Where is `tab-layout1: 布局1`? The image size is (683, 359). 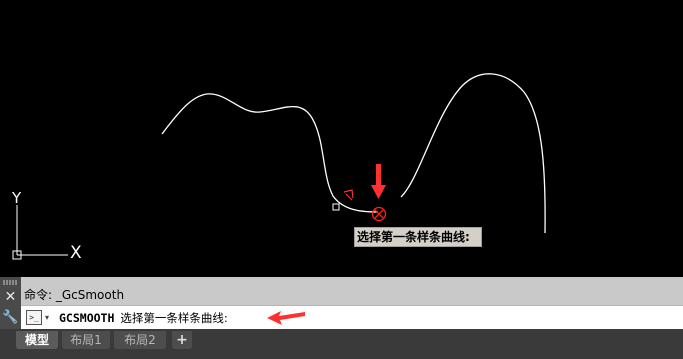
tab-layout1: 布局1 is located at coordinates (86, 340).